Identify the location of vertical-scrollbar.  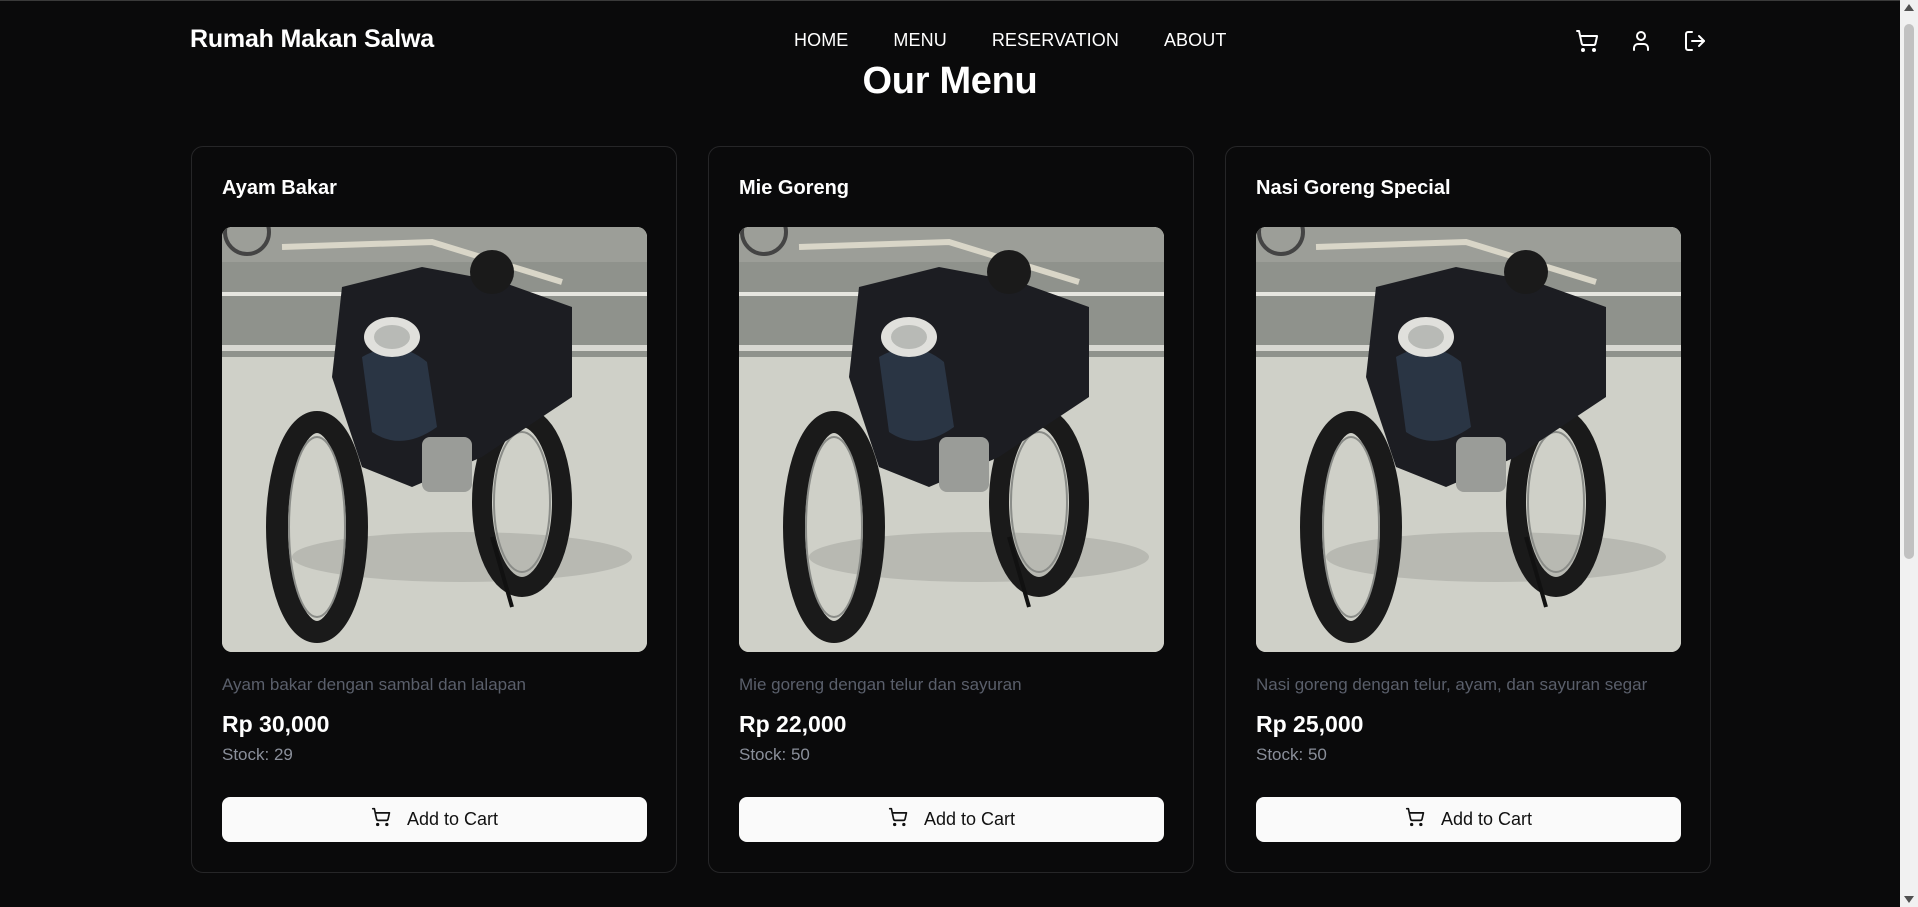
(1909, 453).